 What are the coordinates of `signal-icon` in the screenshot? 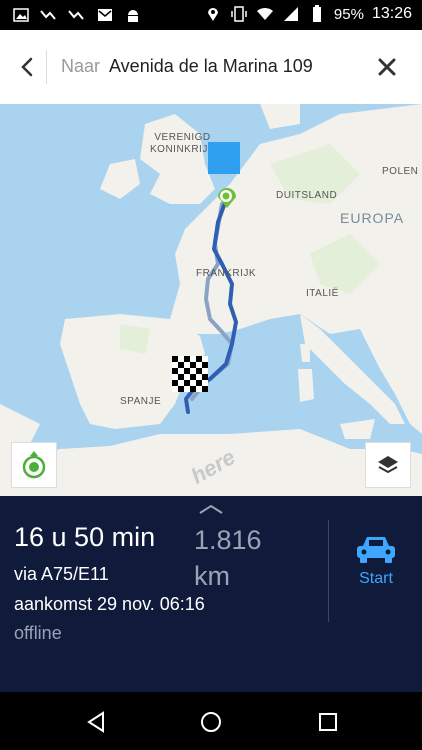 It's located at (291, 14).